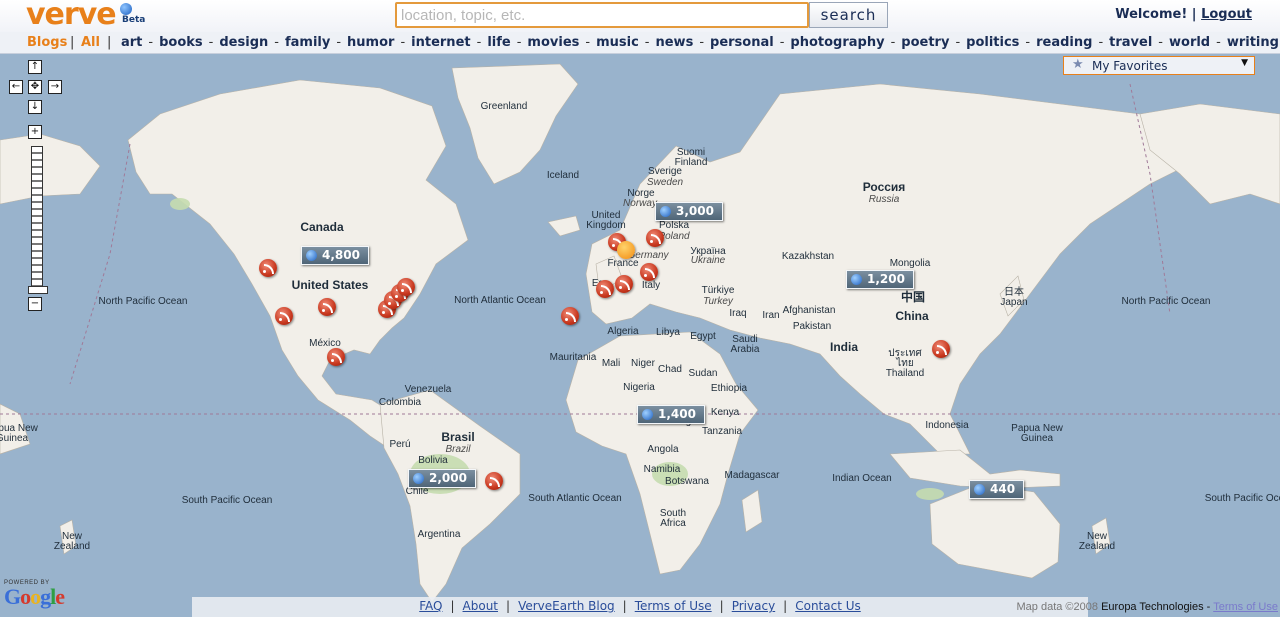 The height and width of the screenshot is (617, 1280). Describe the element at coordinates (1242, 498) in the screenshot. I see `ocean-label: South Pacific Ocean` at that location.